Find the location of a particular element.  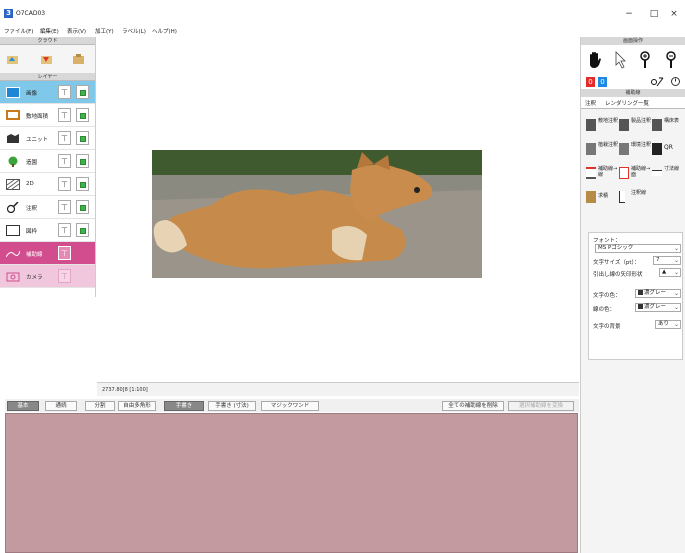

zoom-out-icon is located at coordinates (671, 60).